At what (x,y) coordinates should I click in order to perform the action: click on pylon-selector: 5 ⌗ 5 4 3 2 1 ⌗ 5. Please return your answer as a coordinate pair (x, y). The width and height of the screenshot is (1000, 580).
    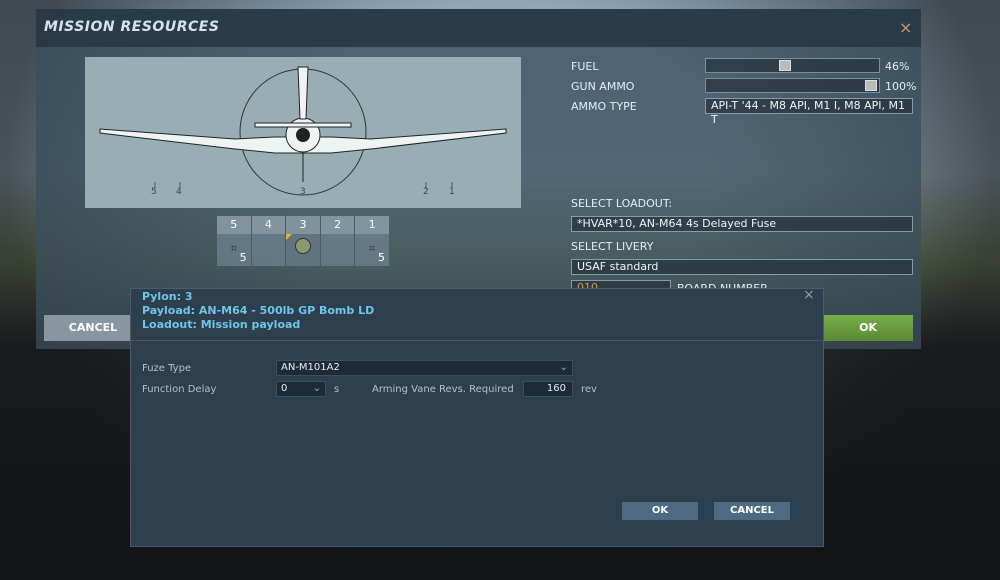
    Looking at the image, I should click on (303, 241).